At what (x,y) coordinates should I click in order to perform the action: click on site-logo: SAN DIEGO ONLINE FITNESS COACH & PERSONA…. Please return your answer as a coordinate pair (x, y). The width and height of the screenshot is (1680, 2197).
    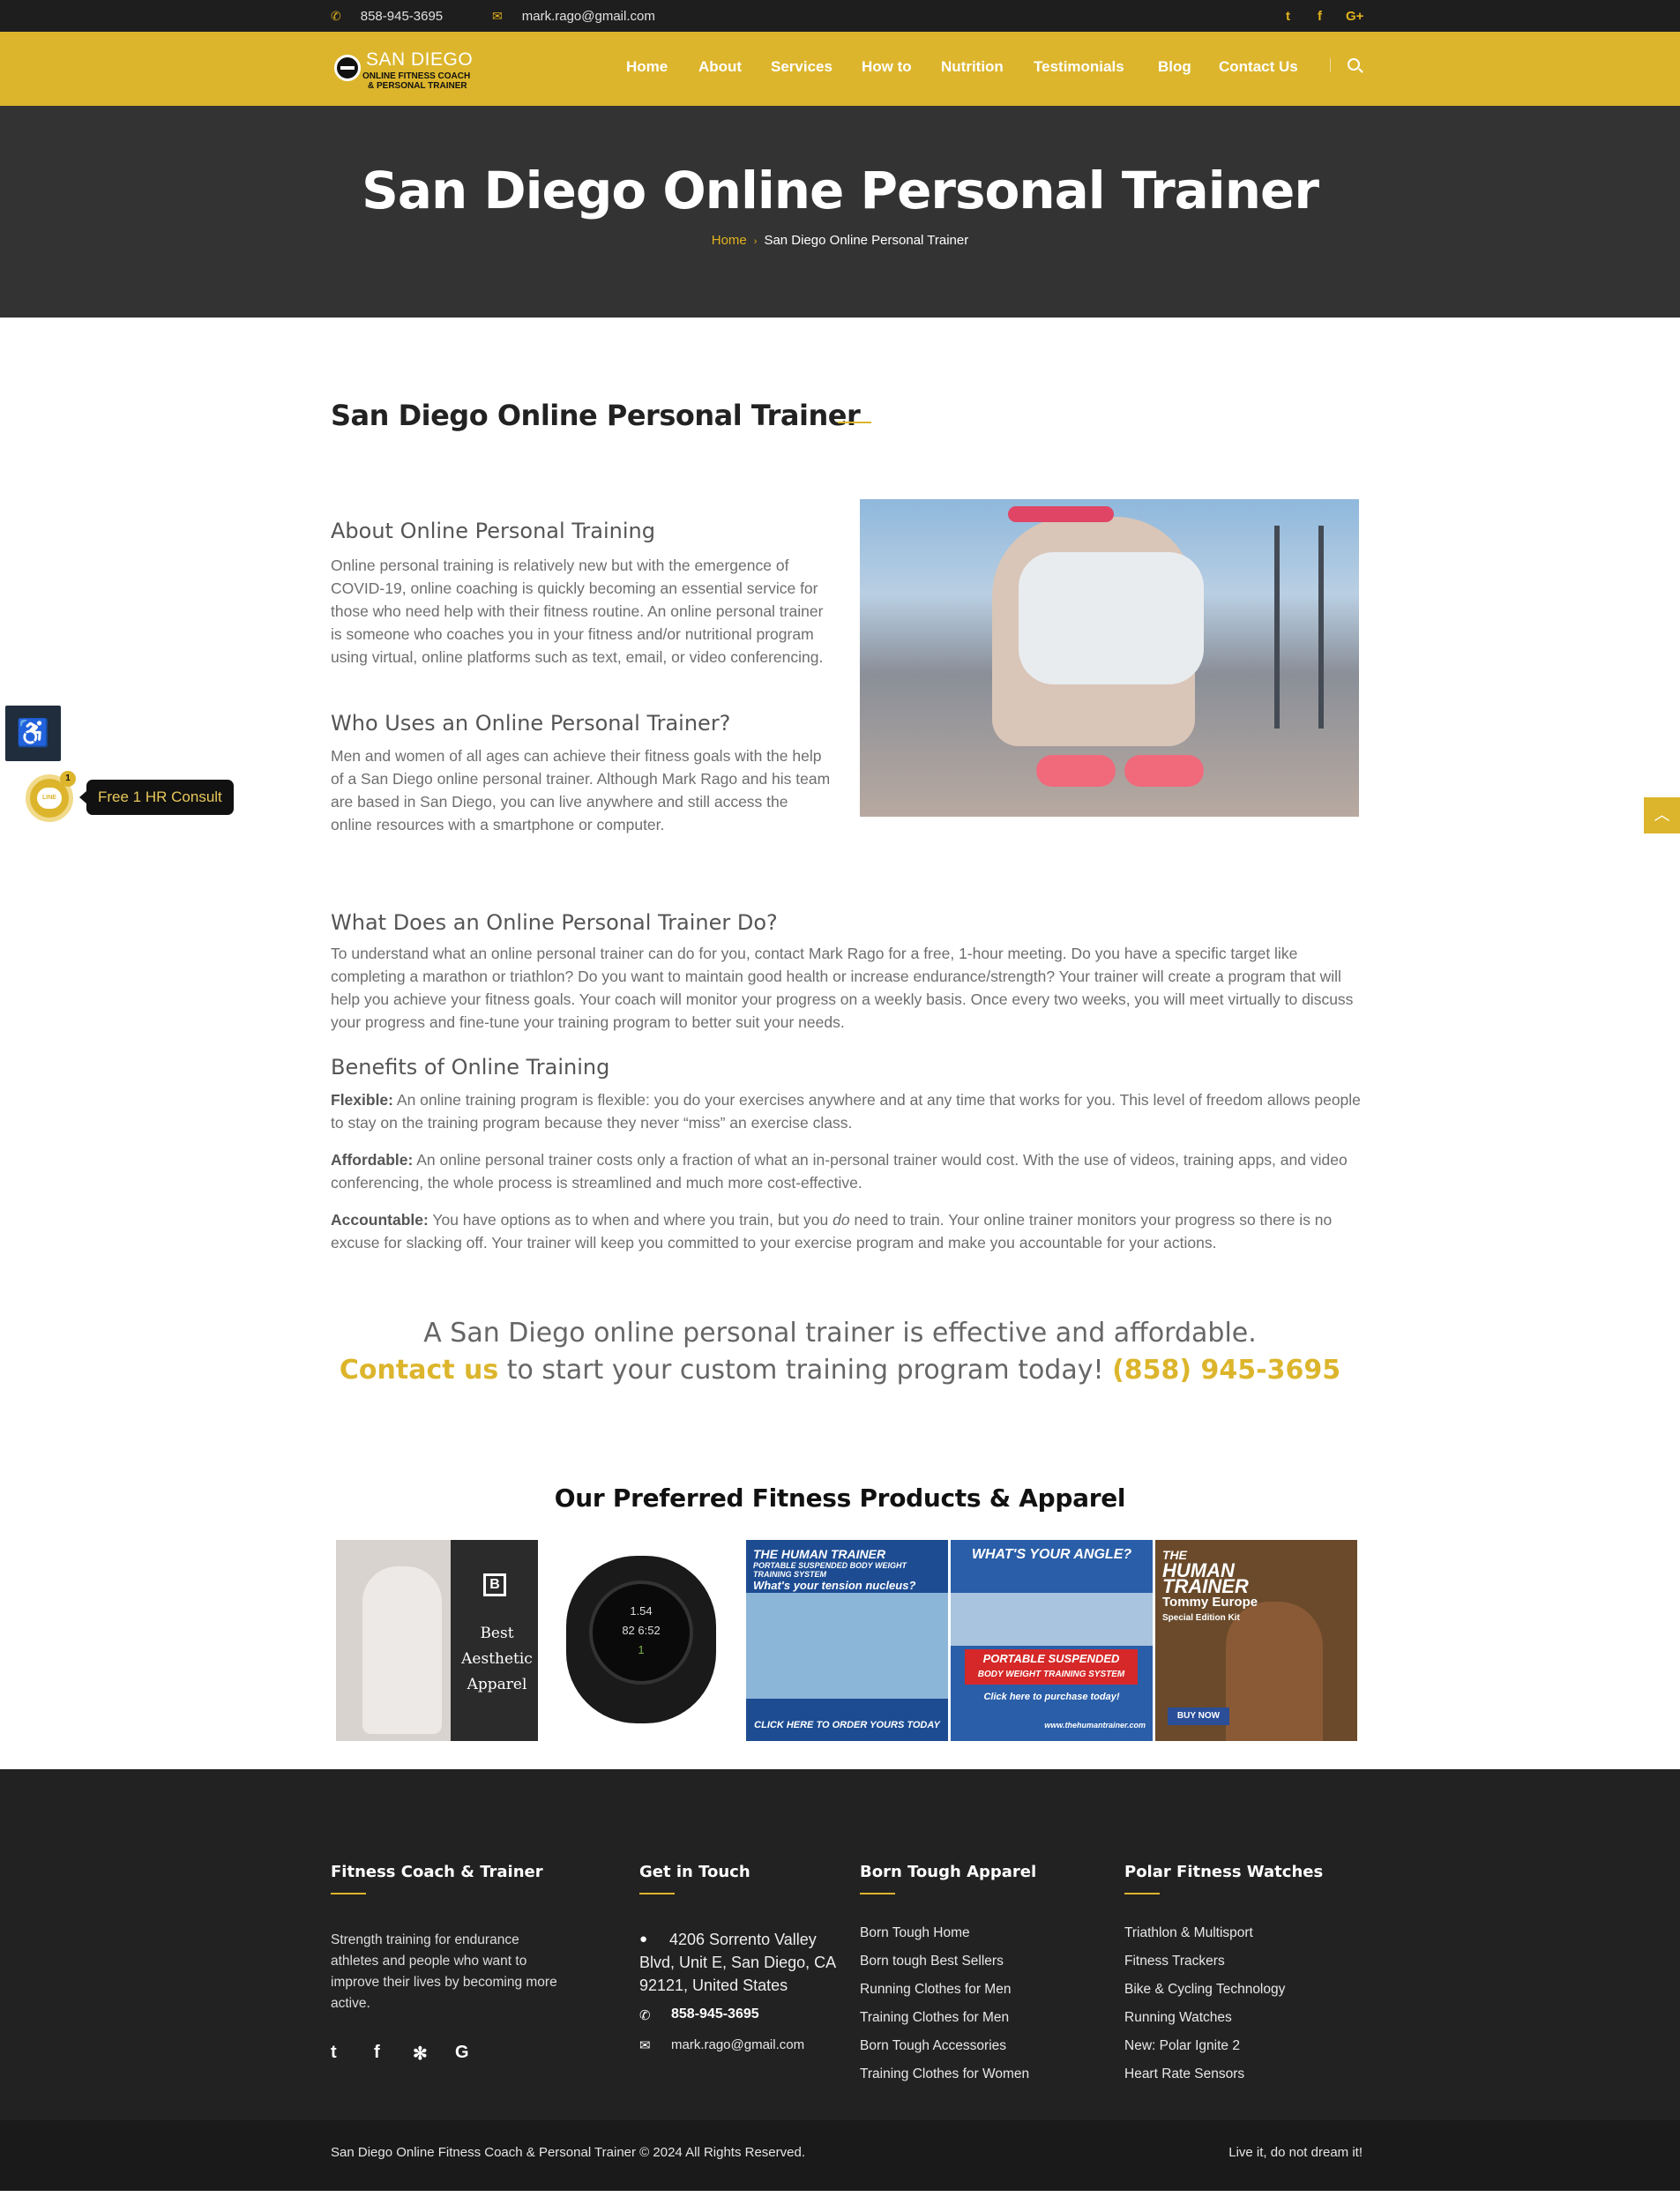
    Looking at the image, I should click on (410, 70).